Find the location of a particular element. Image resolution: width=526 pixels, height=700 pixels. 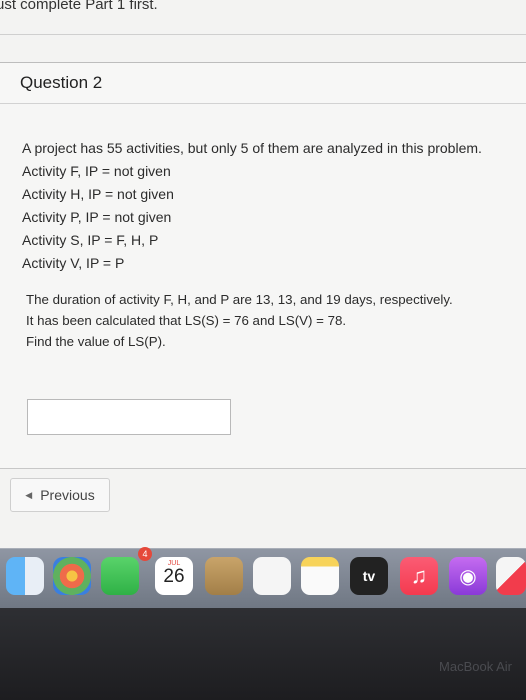

reminders-icon is located at coordinates (272, 576).